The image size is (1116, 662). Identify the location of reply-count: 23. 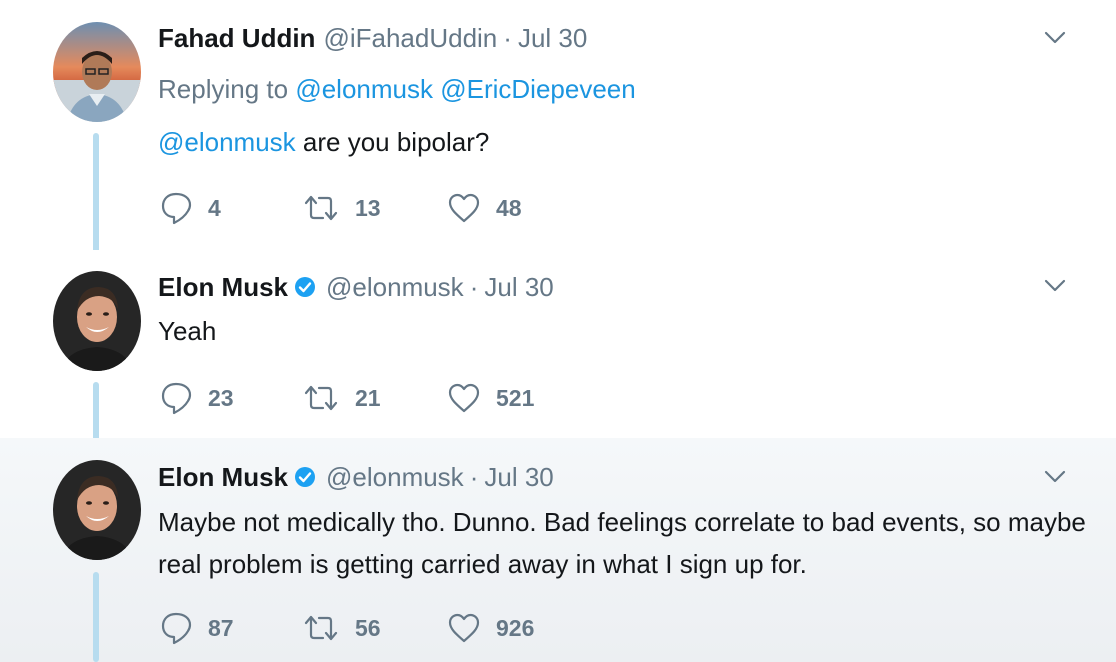
(221, 397).